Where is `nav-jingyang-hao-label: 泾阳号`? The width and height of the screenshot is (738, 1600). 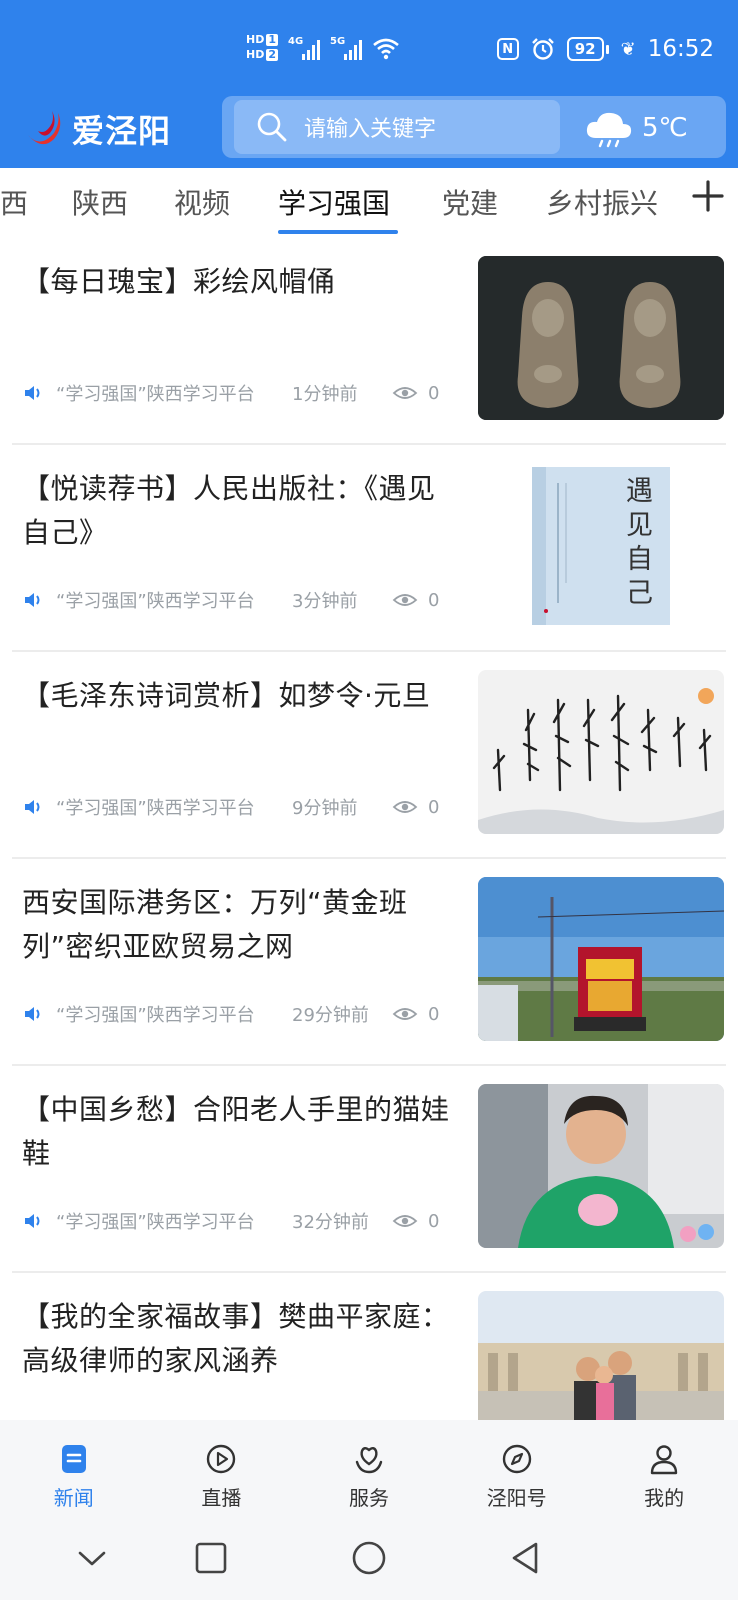
nav-jingyang-hao-label: 泾阳号 is located at coordinates (516, 1498).